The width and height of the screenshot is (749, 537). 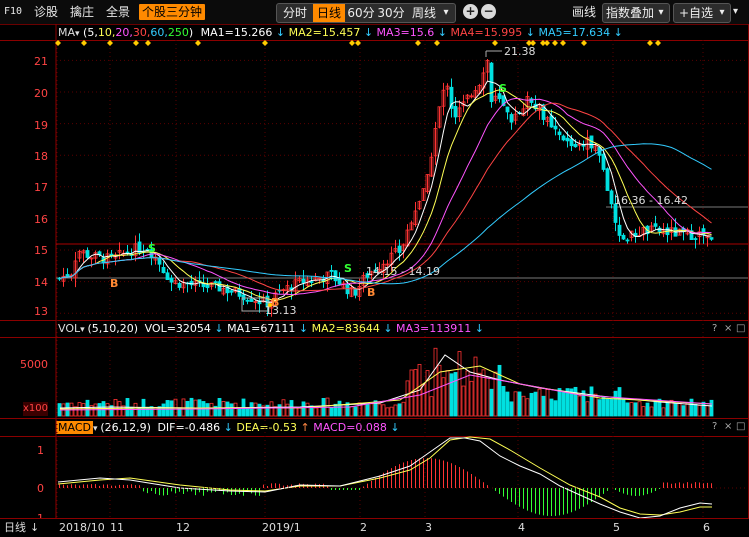 What do you see at coordinates (424, 13) in the screenshot?
I see `period-weekly: 周线` at bounding box center [424, 13].